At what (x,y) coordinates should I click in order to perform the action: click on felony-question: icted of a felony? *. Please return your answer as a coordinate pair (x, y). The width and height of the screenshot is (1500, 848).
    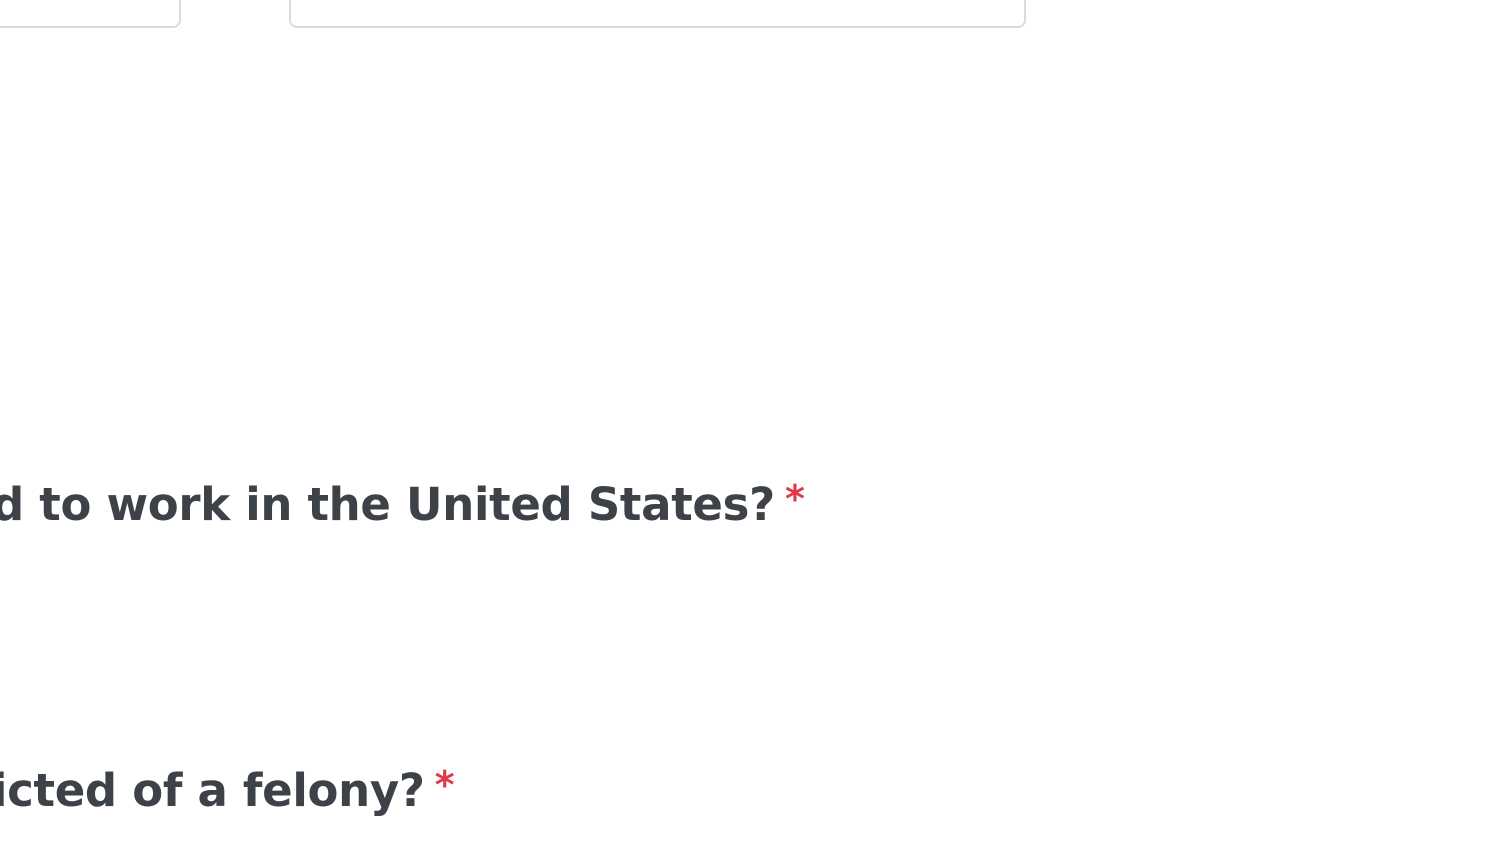
    Looking at the image, I should click on (227, 788).